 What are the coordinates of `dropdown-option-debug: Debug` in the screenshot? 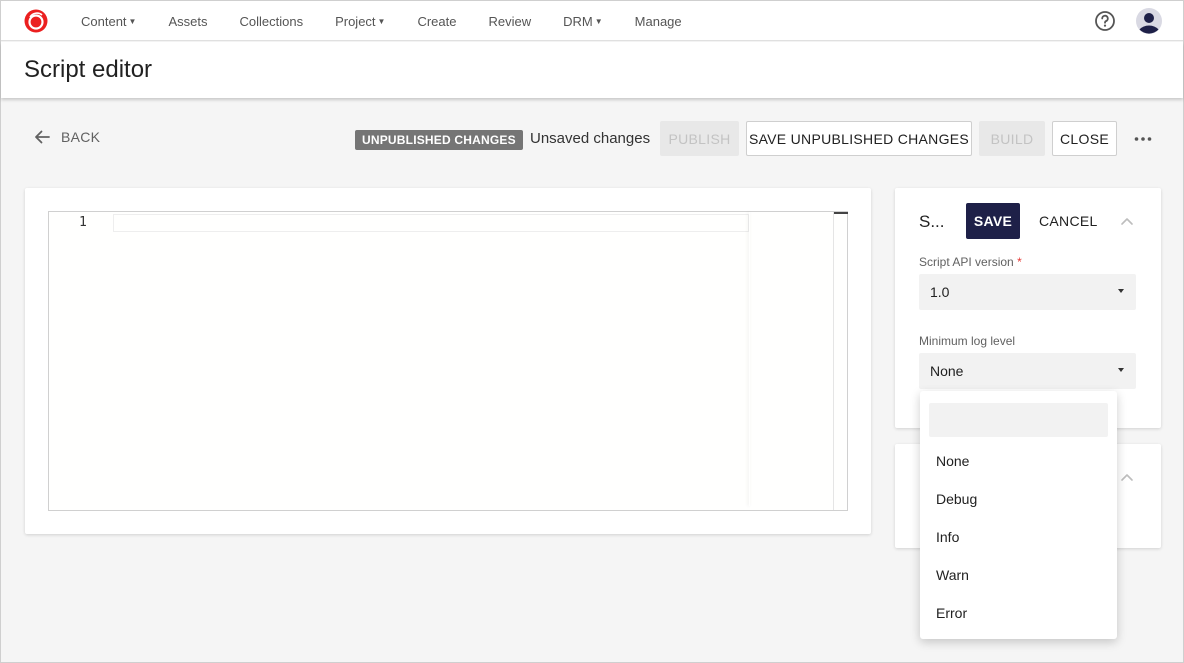 It's located at (956, 499).